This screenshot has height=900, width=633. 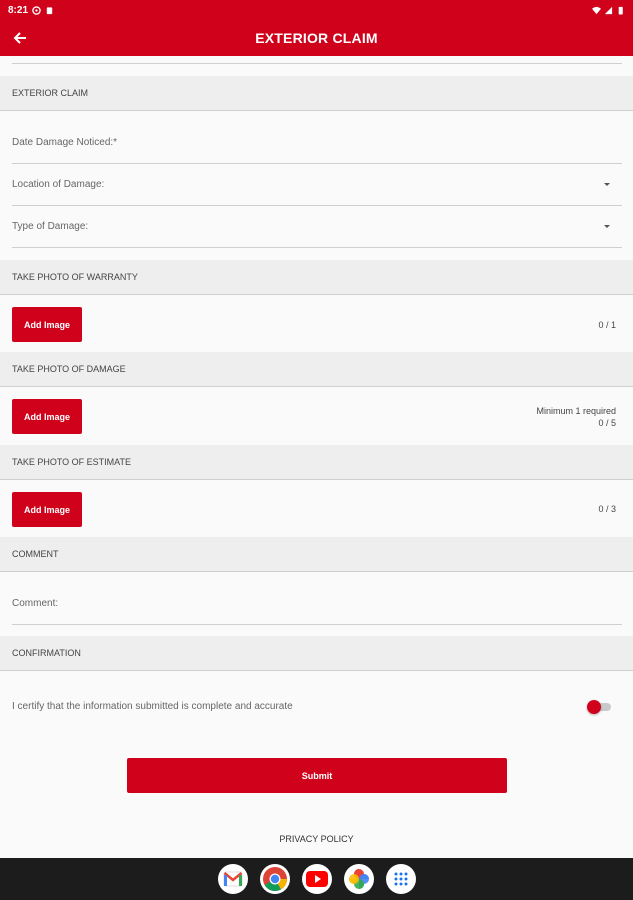 I want to click on comment-label: Comment:, so click(x=35, y=603).